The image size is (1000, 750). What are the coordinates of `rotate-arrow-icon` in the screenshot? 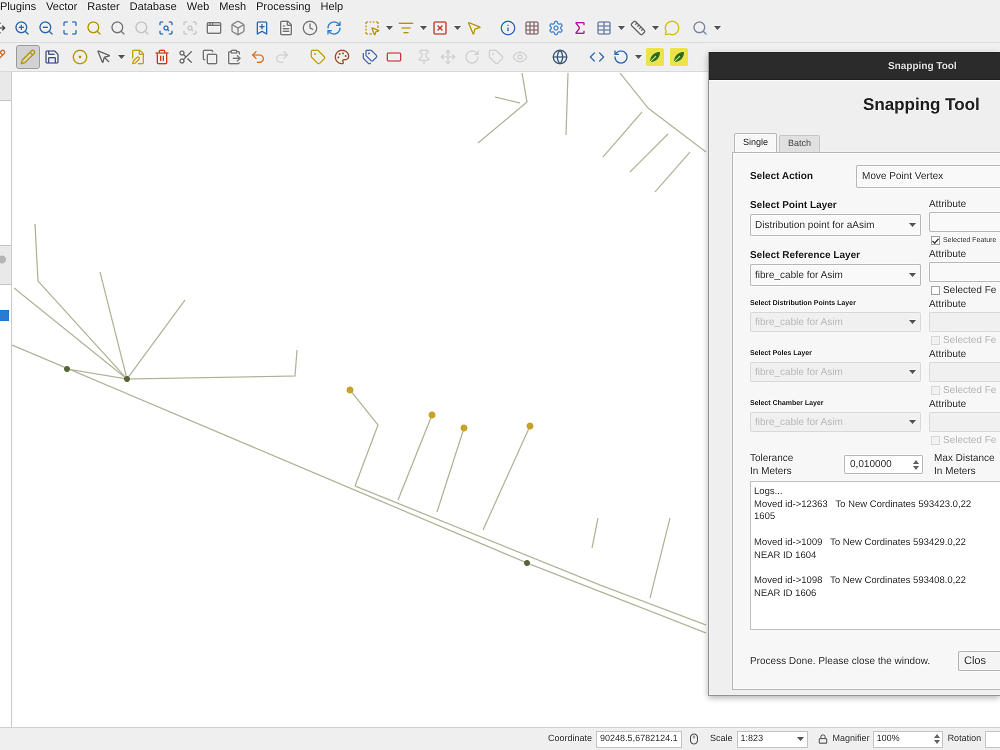 It's located at (472, 57).